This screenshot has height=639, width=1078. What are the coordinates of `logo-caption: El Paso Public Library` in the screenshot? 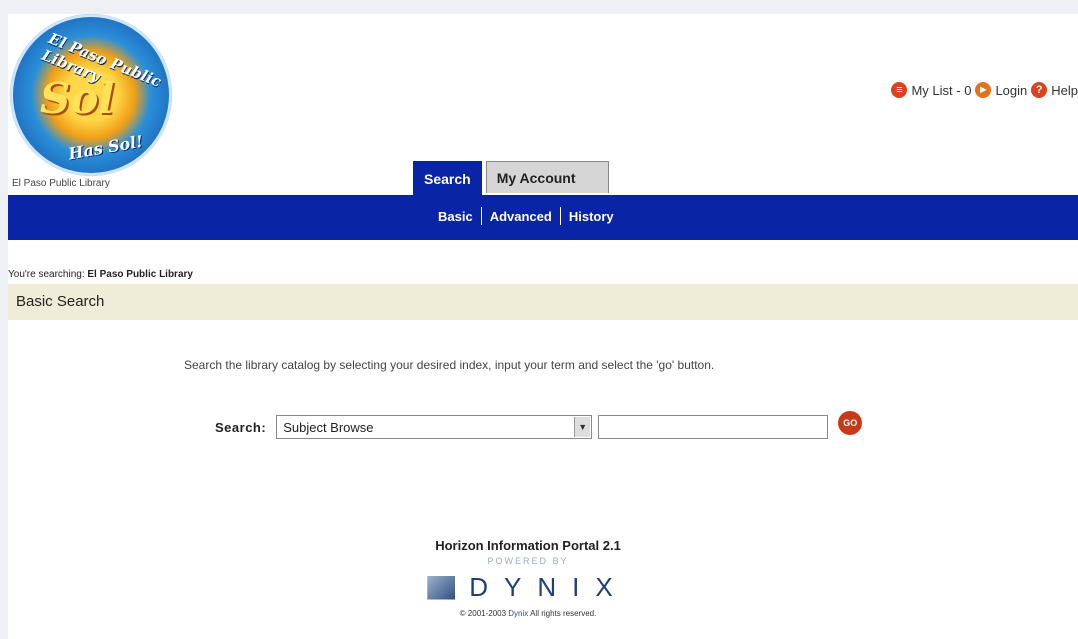 It's located at (61, 183).